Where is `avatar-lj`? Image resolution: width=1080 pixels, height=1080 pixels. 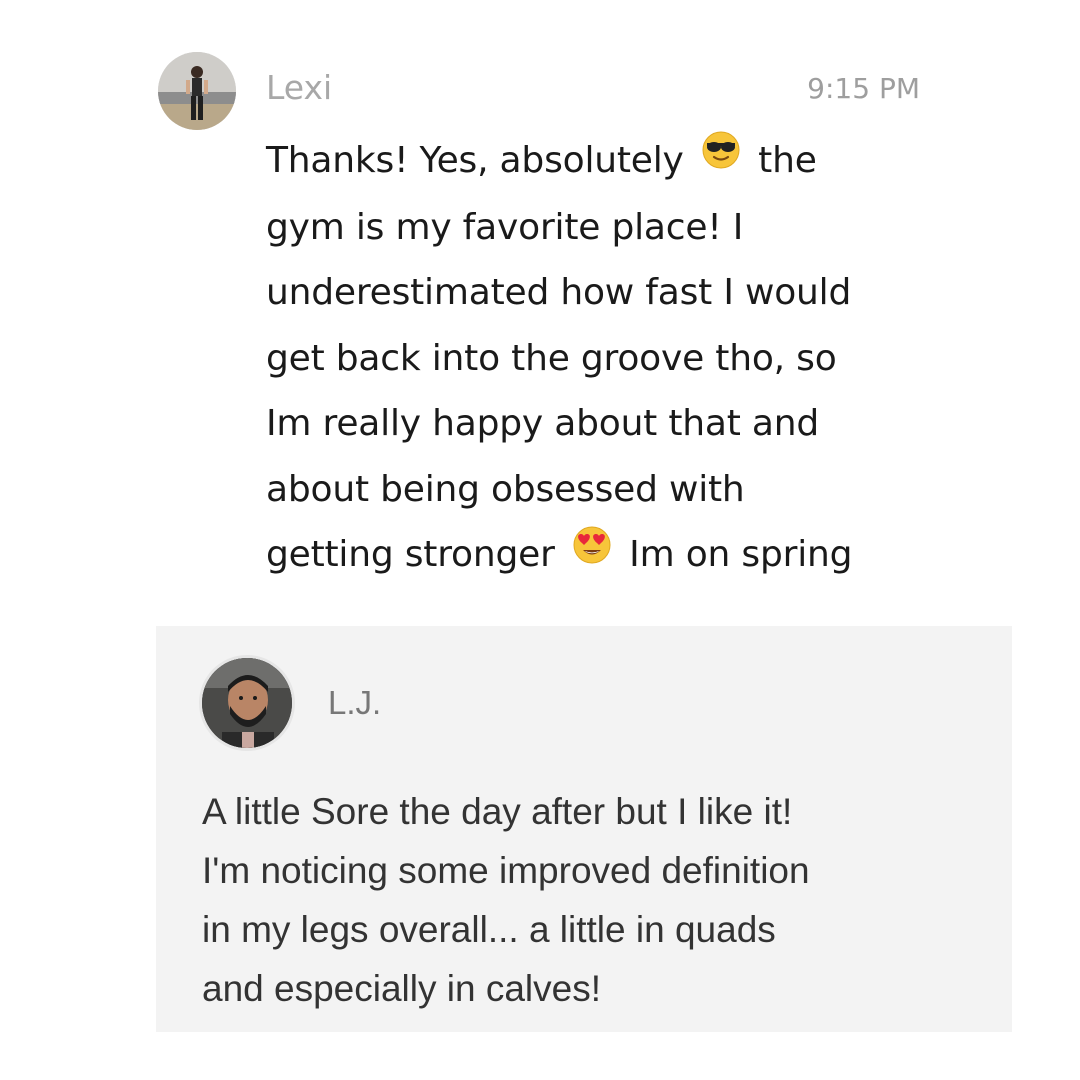
avatar-lj is located at coordinates (247, 703).